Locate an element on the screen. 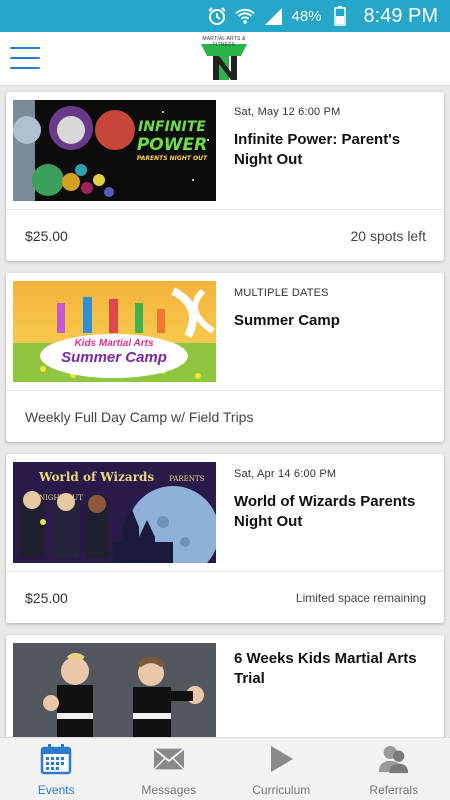 The image size is (450, 800). bottom-nav: Events Messages Curriculum Referrals is located at coordinates (225, 768).